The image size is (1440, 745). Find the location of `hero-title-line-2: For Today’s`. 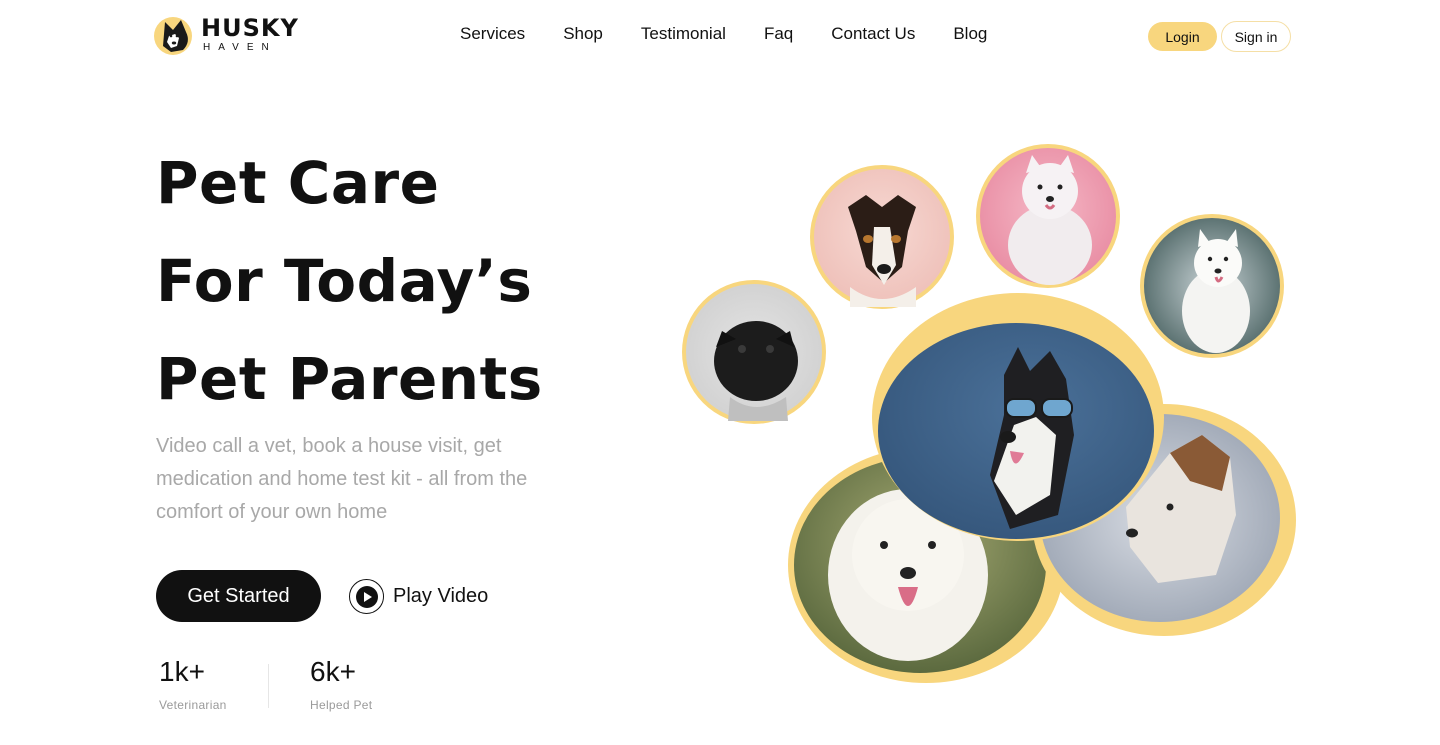

hero-title-line-2: For Today’s is located at coordinates (344, 281).